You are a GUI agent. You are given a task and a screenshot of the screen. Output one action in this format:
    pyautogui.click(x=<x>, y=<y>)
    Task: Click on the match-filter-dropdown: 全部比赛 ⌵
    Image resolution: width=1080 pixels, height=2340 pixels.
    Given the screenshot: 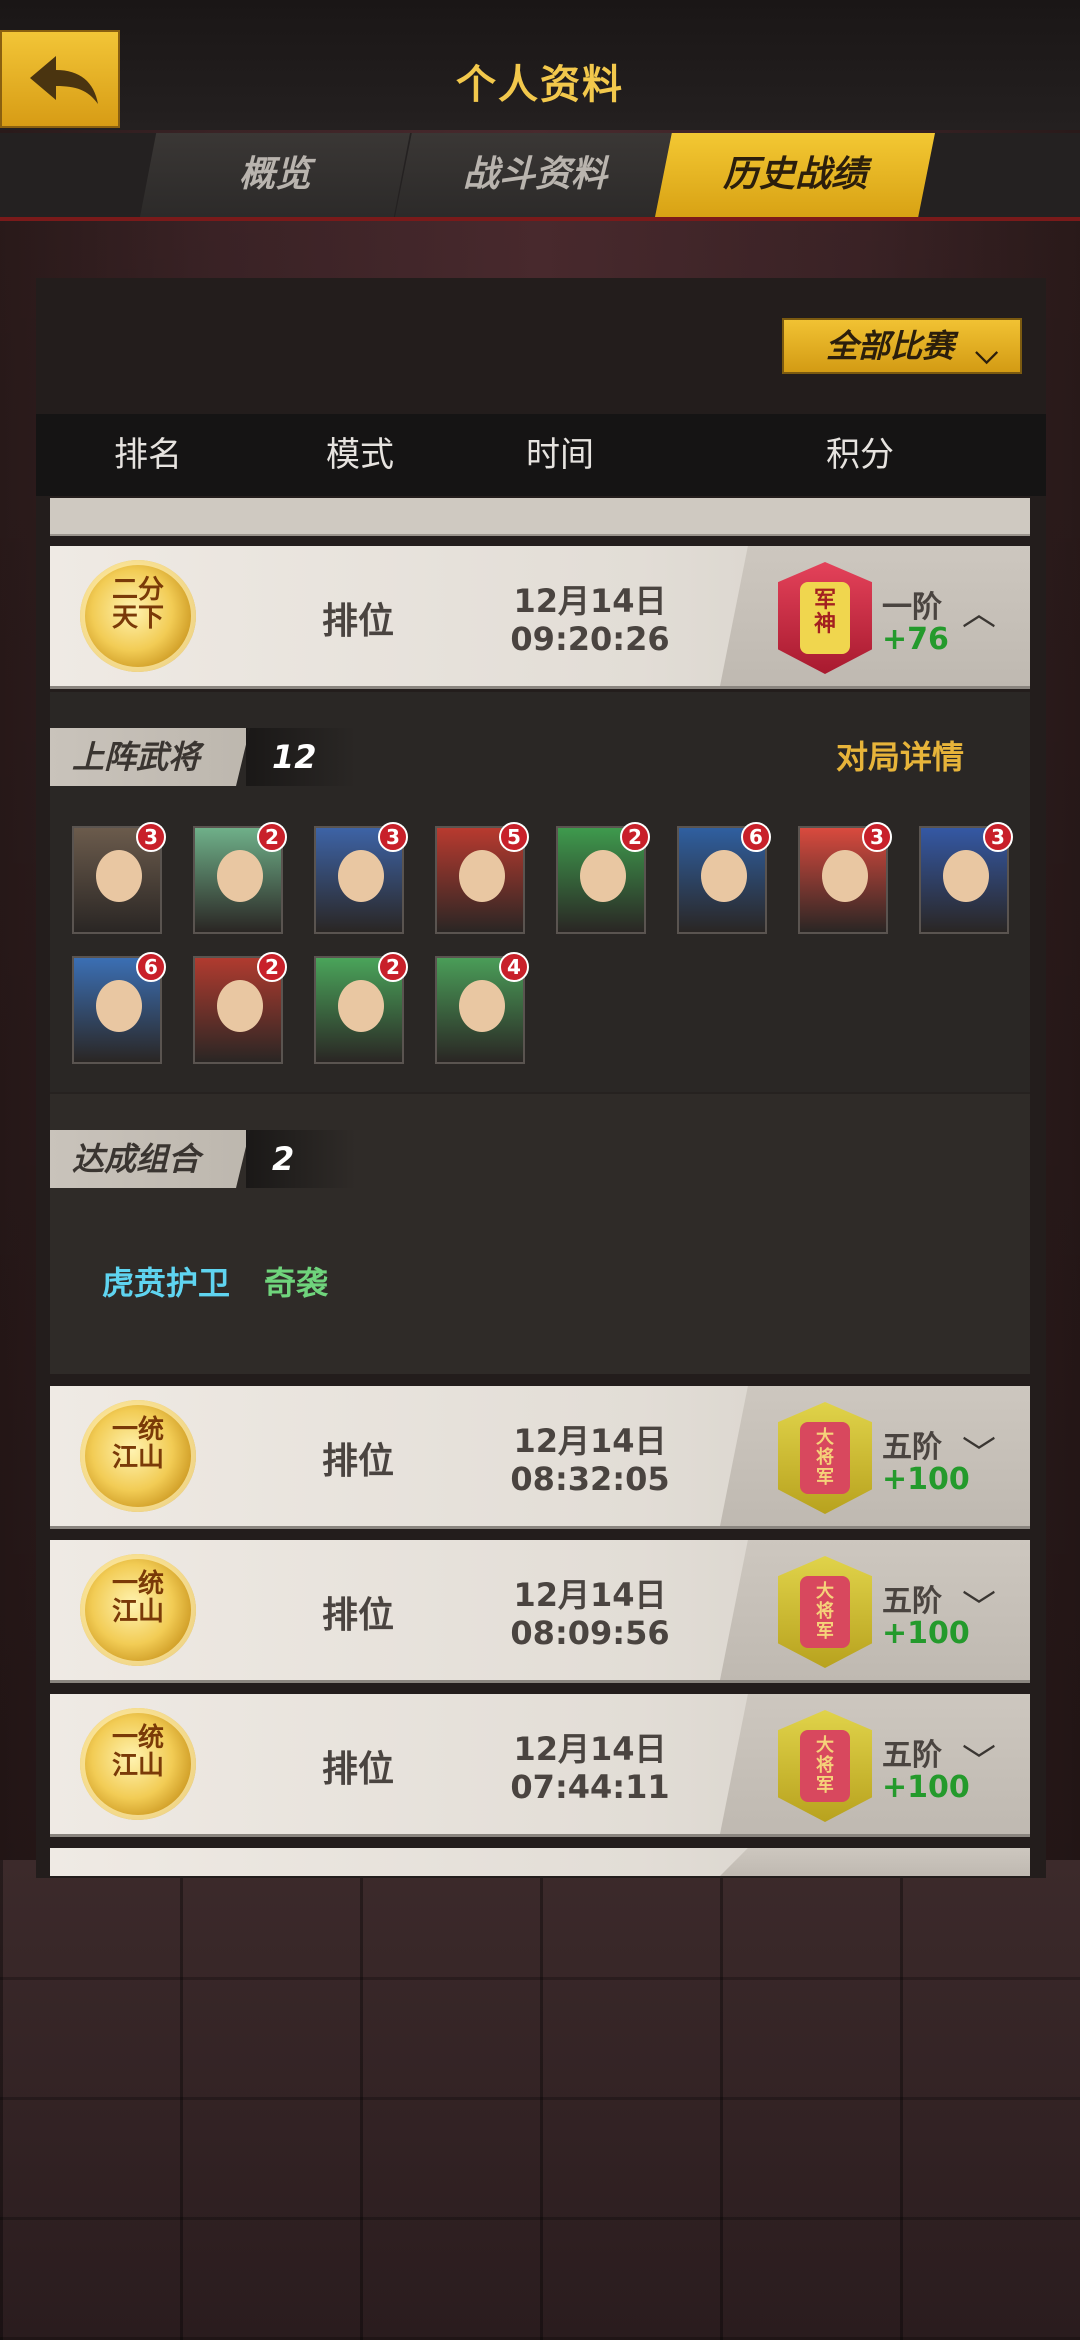 What is the action you would take?
    pyautogui.click(x=902, y=346)
    